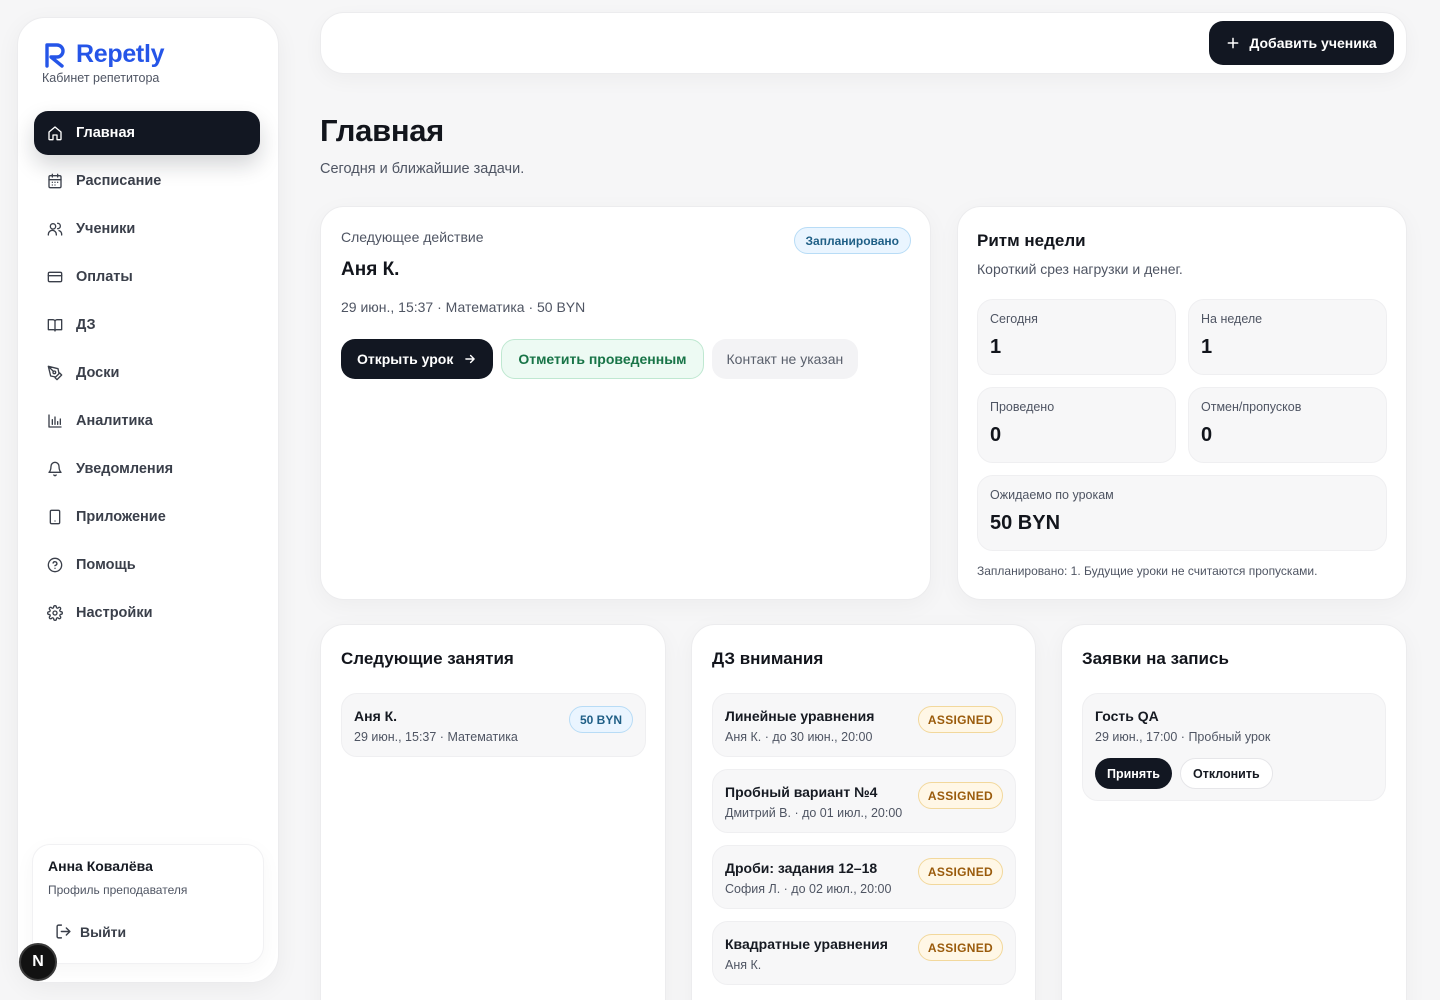  What do you see at coordinates (382, 130) in the screenshot?
I see `page-title: Главная` at bounding box center [382, 130].